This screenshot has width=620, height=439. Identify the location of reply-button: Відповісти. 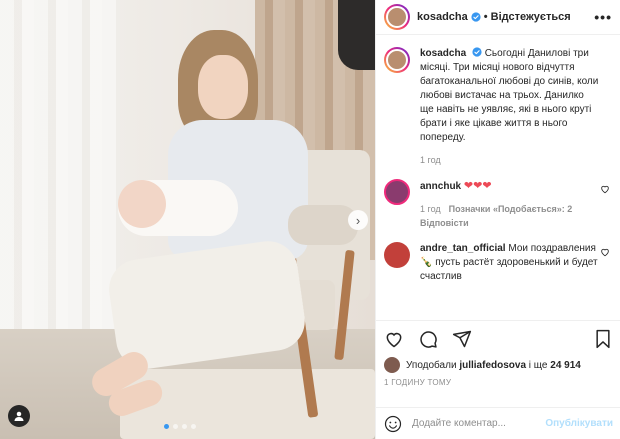
(444, 223).